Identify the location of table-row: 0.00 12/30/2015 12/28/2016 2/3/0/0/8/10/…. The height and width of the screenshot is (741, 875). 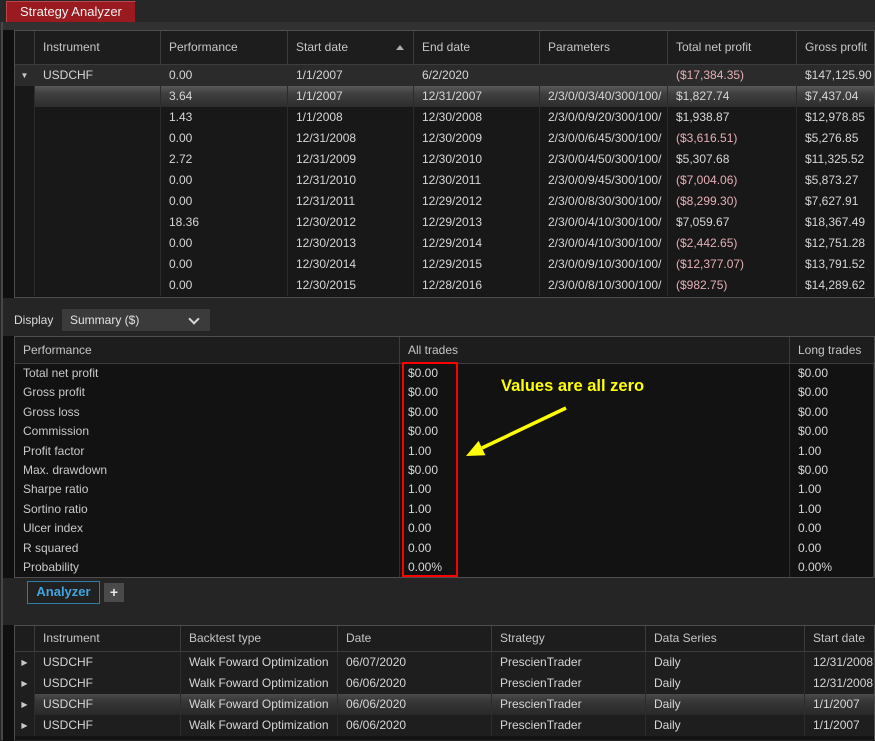
(444, 285).